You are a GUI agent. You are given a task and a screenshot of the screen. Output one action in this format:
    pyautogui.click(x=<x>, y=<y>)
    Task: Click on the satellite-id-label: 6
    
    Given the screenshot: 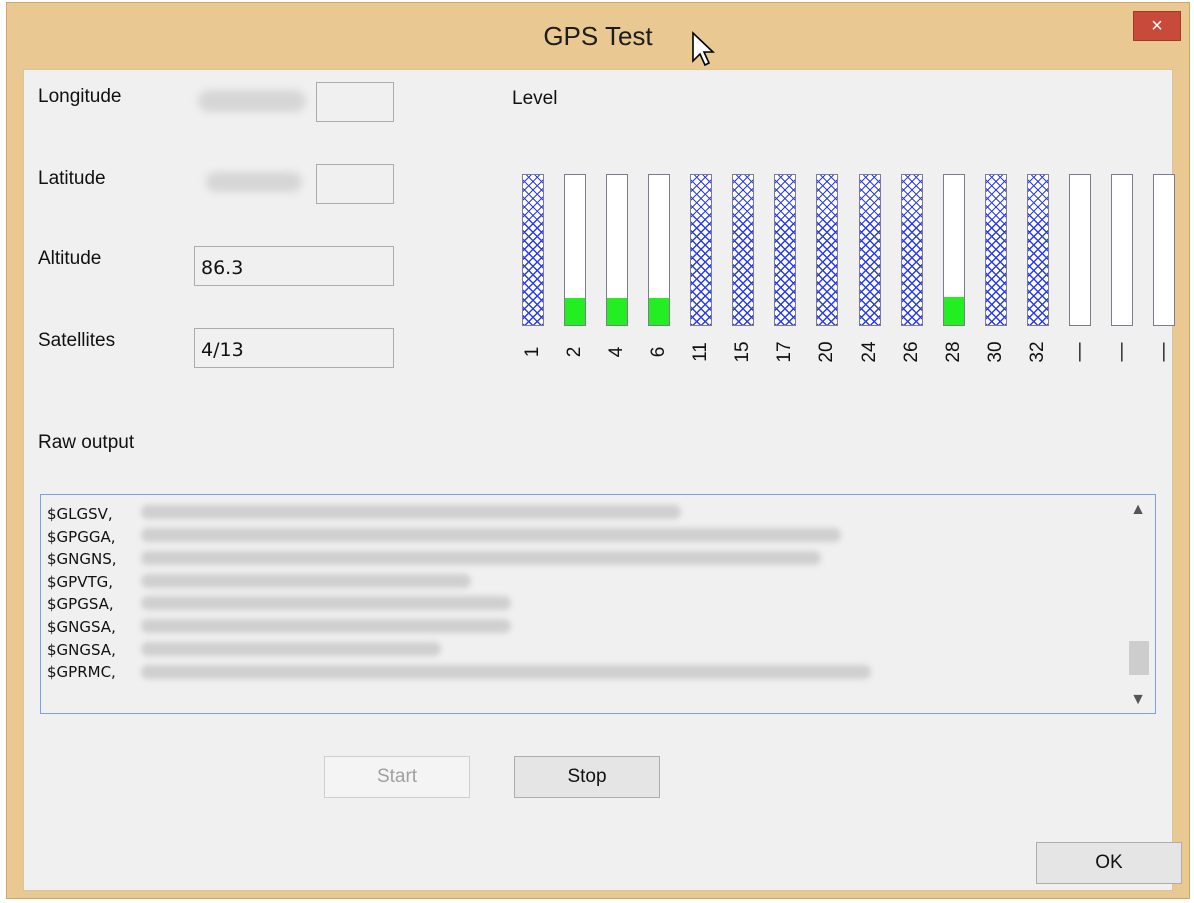 What is the action you would take?
    pyautogui.click(x=658, y=352)
    